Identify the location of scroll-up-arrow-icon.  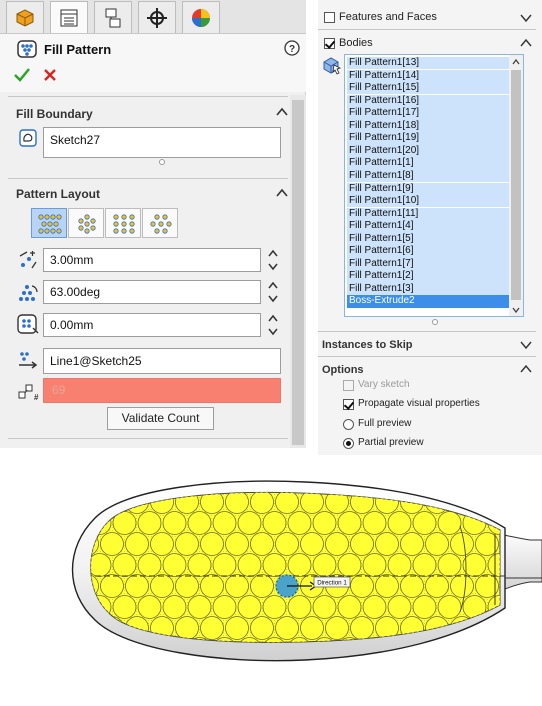
(516, 62).